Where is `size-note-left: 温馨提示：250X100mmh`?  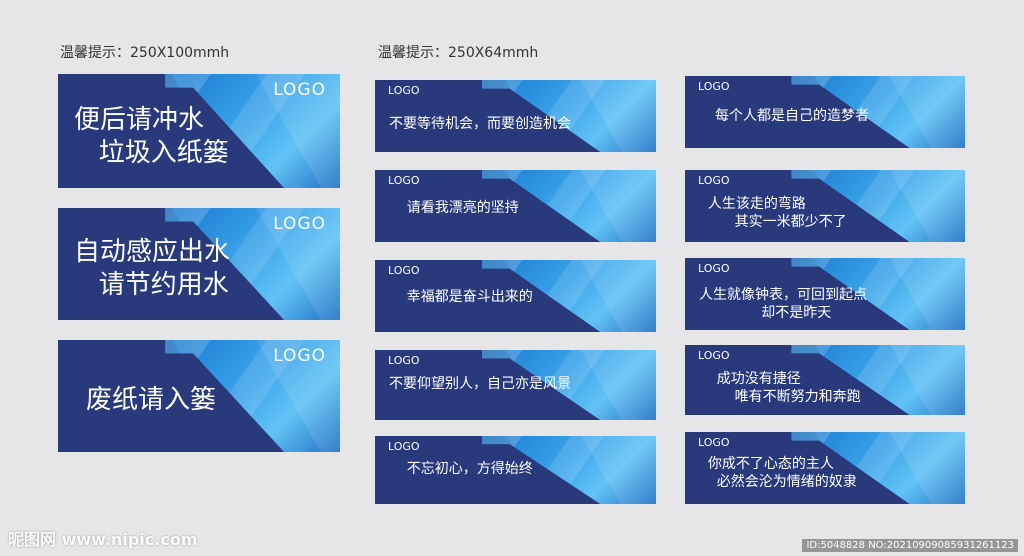 size-note-left: 温馨提示：250X100mmh is located at coordinates (145, 53).